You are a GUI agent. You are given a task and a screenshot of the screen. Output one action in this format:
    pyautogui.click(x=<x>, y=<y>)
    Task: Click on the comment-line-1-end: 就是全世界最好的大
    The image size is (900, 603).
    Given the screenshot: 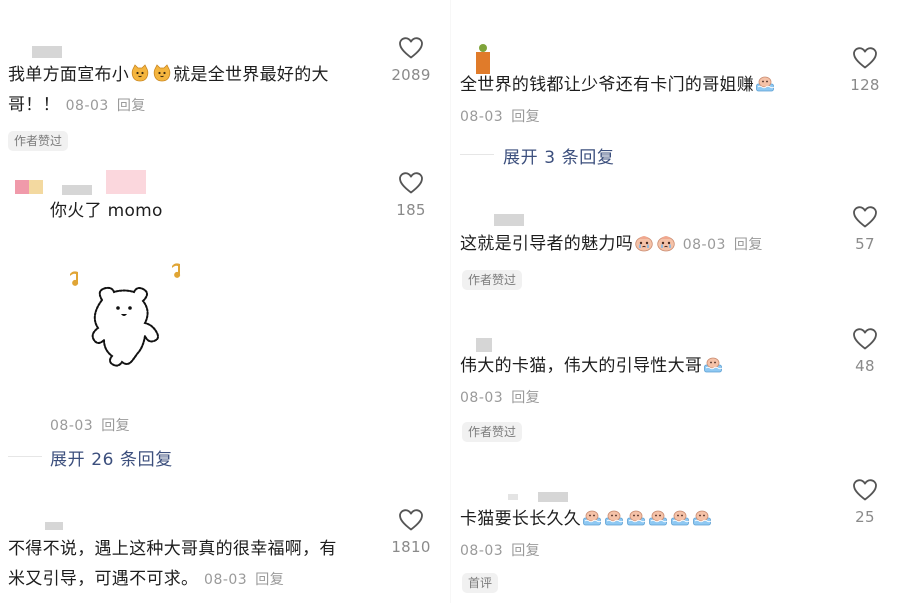 What is the action you would take?
    pyautogui.click(x=251, y=75)
    